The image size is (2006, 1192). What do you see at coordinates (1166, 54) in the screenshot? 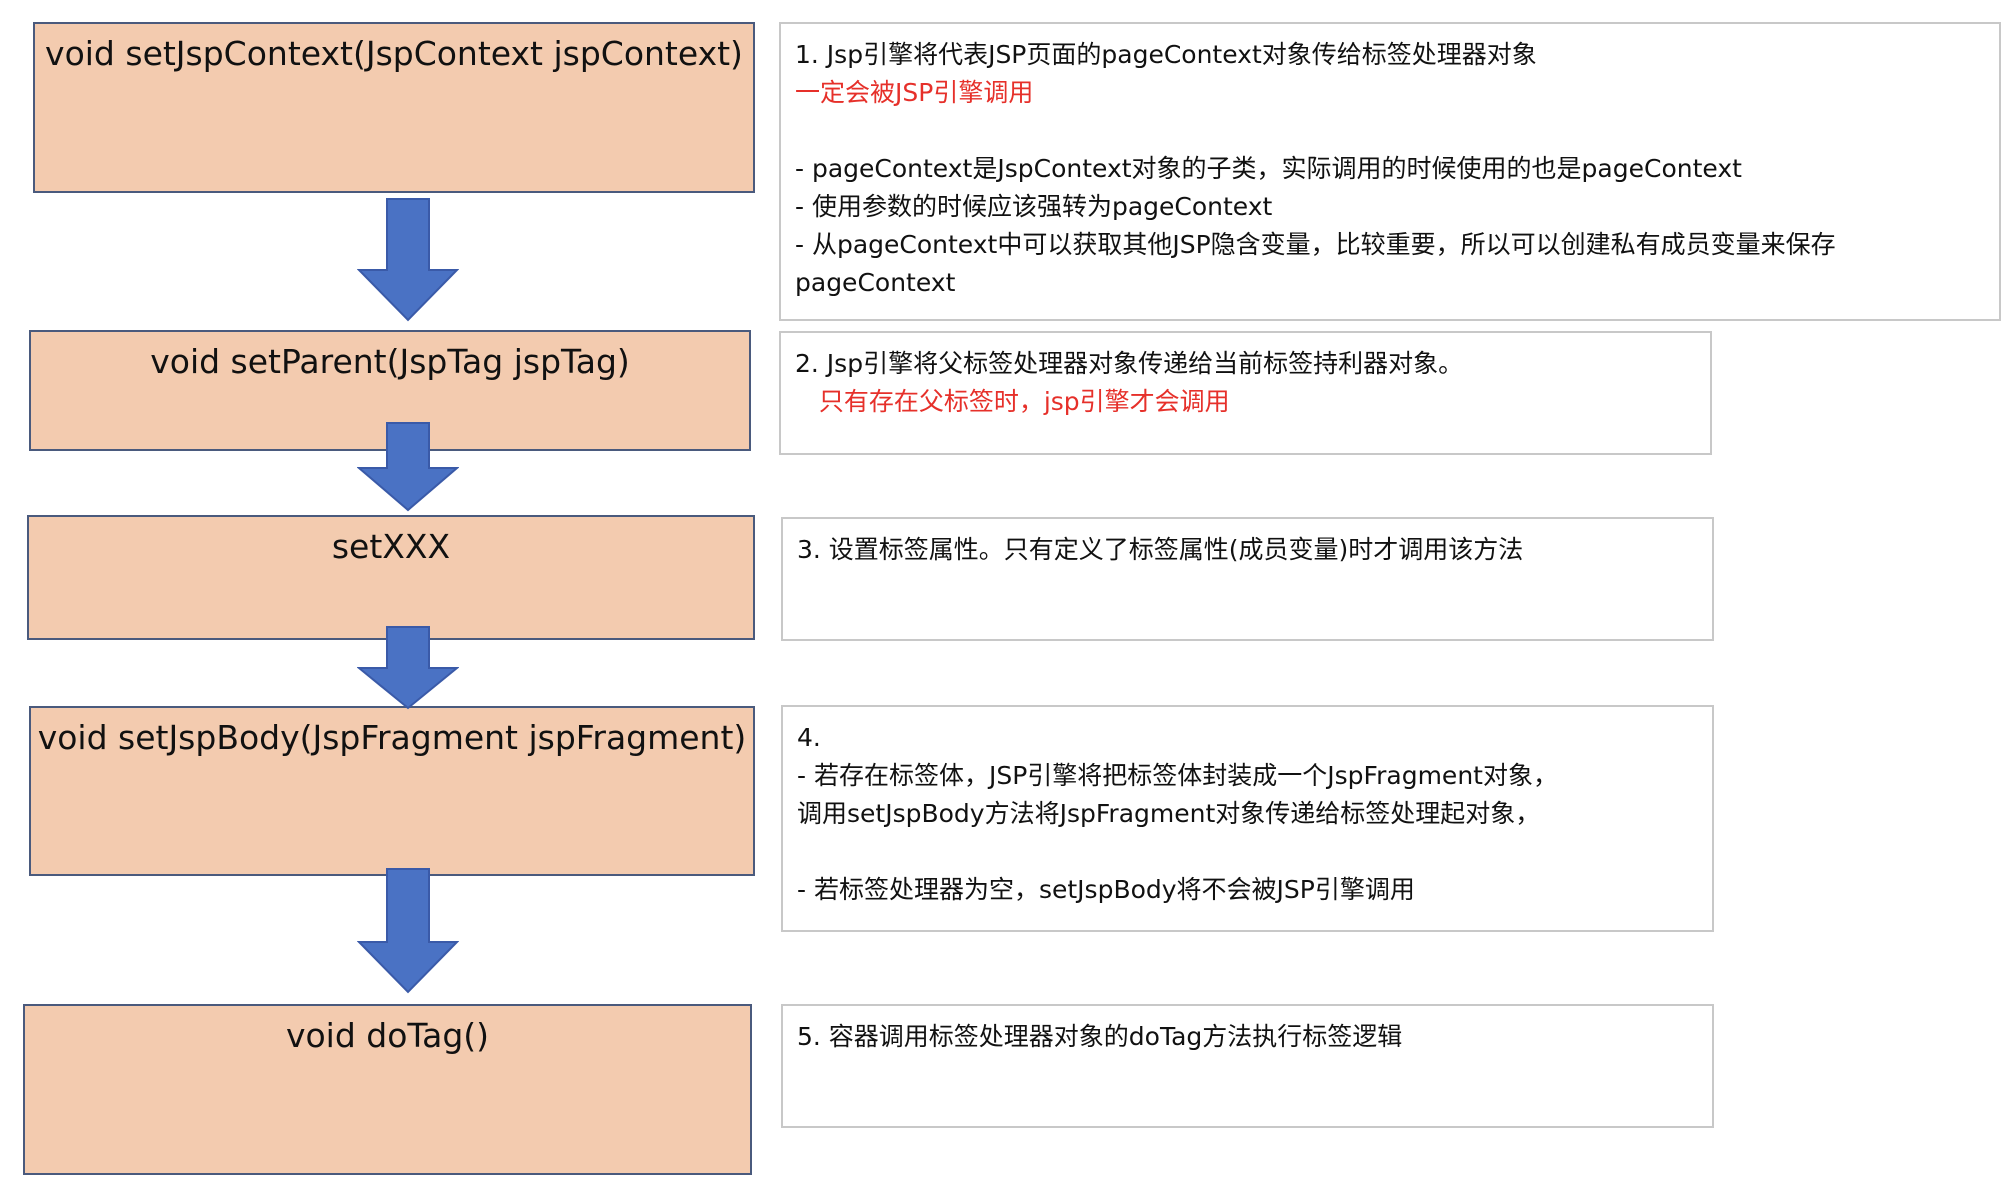
I see `note-line: 1. Jsp引擎将代表JSP页面的pageContext对象传给标签处理器对象` at bounding box center [1166, 54].